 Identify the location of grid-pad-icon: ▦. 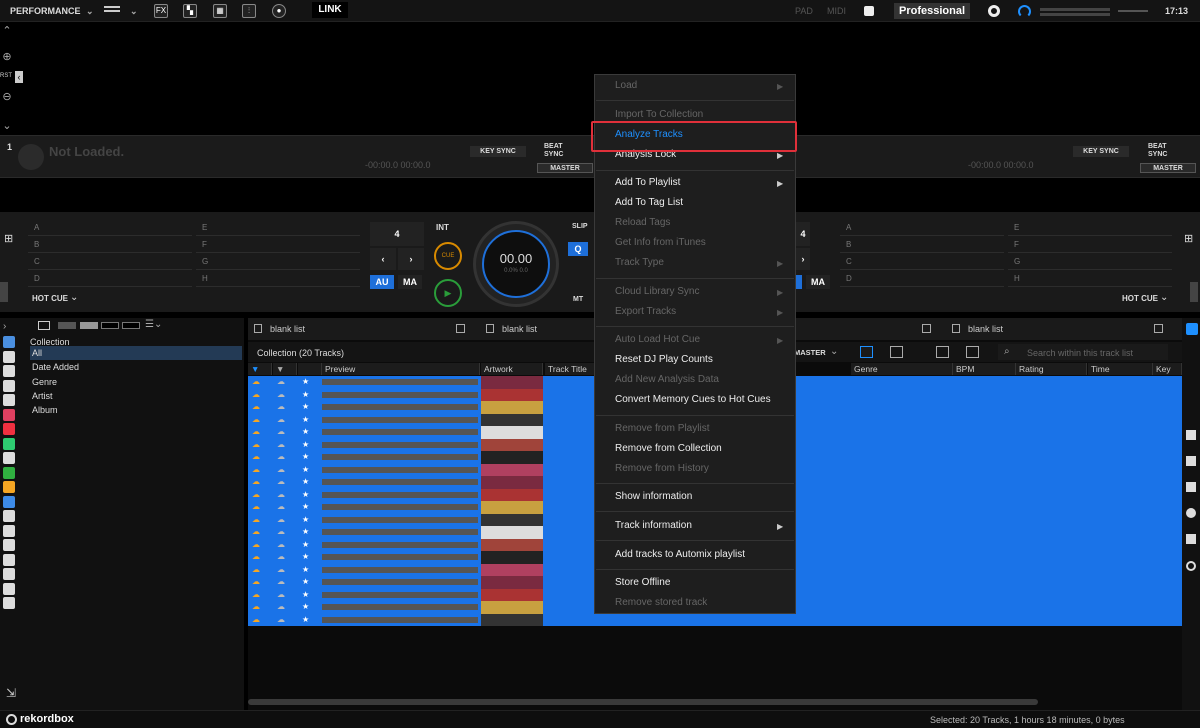
(220, 11).